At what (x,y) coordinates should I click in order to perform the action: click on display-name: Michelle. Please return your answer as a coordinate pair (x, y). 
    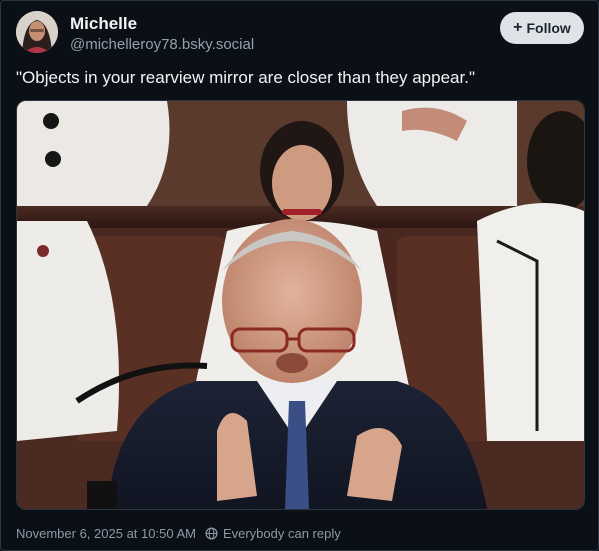
    Looking at the image, I should click on (103, 24).